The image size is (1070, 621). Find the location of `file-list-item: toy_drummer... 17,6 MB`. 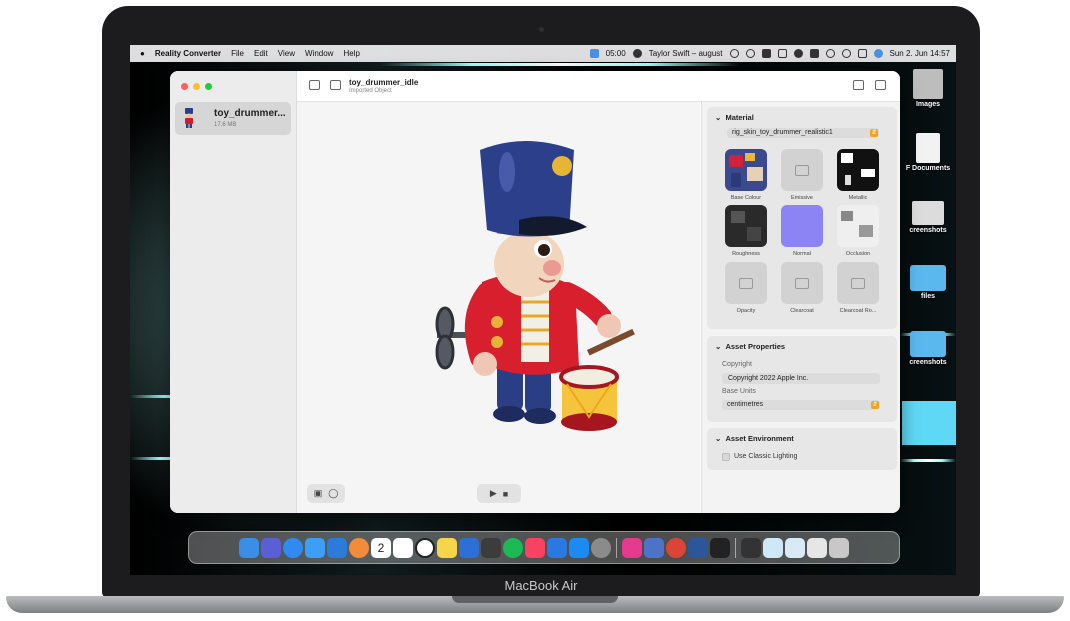

file-list-item: toy_drummer... 17,6 MB is located at coordinates (233, 118).